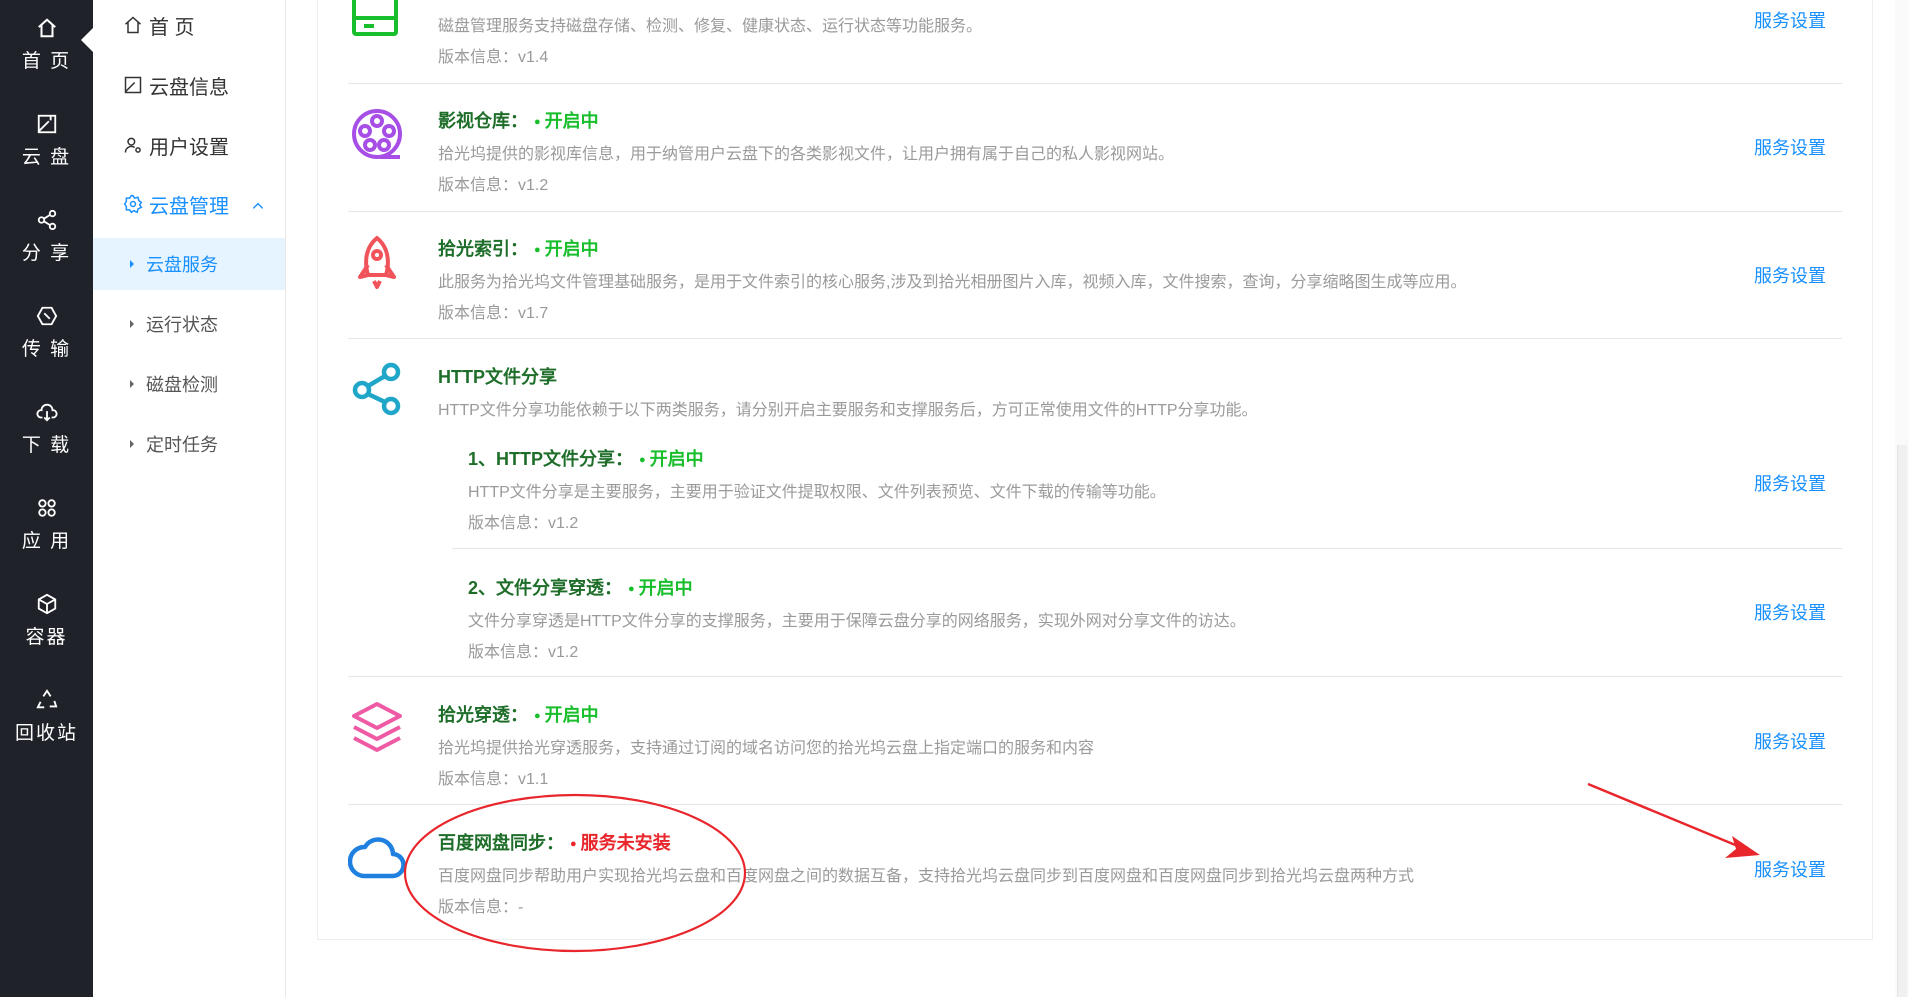  I want to click on subnav-sub-item-run-status: 运行状态, so click(189, 324).